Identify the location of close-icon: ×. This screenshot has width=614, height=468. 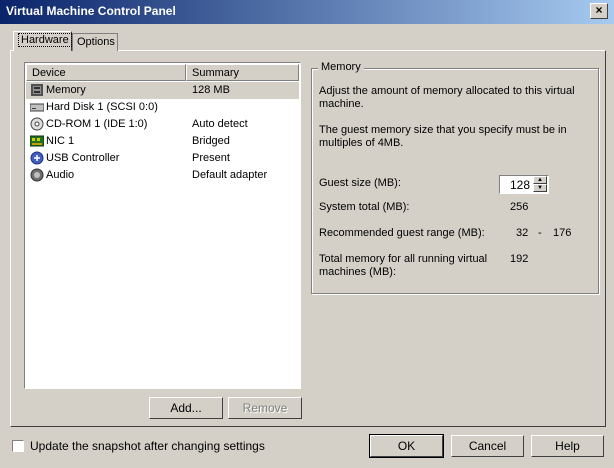
(599, 10).